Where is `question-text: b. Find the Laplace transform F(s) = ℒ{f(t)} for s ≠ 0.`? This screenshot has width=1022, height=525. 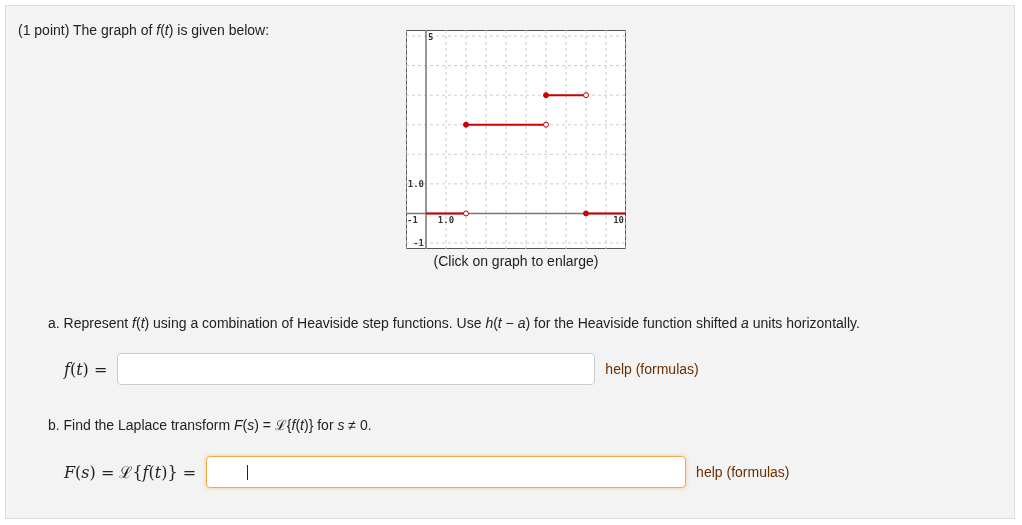 question-text: b. Find the Laplace transform F(s) = ℒ{f(t)} for s ≠ 0. is located at coordinates (210, 425).